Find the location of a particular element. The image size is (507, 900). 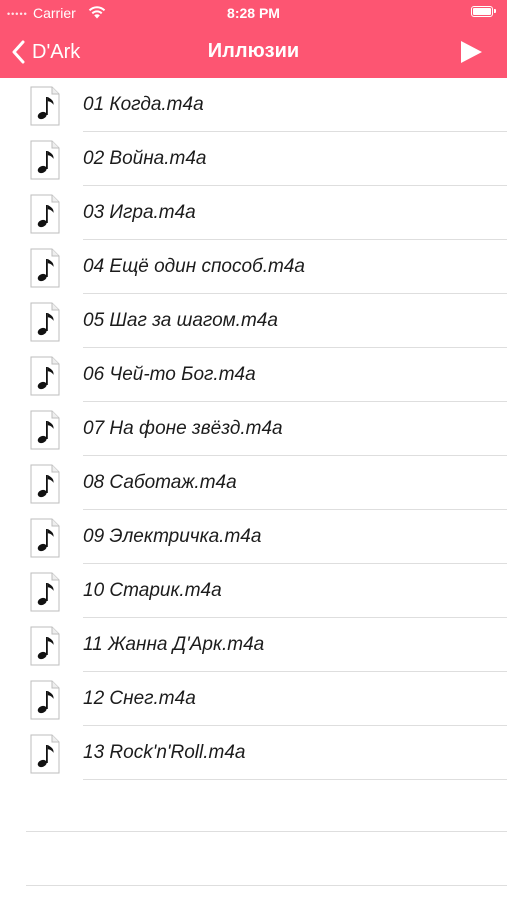

navigation-bar: D'Ark Иллюзии is located at coordinates (253, 52).